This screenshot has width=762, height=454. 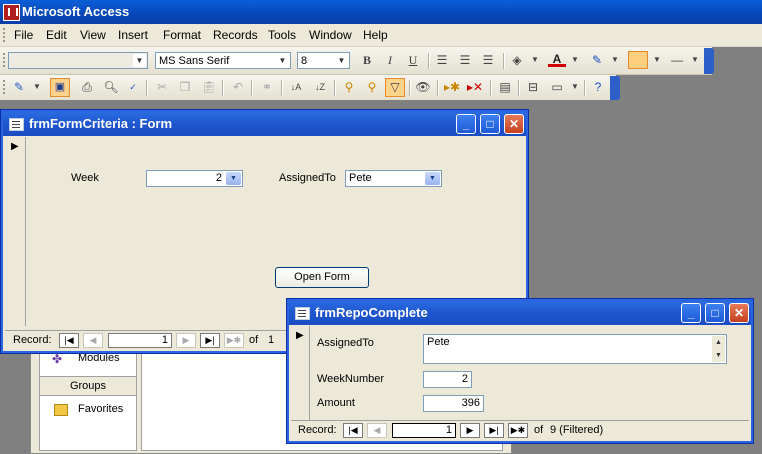 What do you see at coordinates (677, 60) in the screenshot?
I see `line-width-icon: —` at bounding box center [677, 60].